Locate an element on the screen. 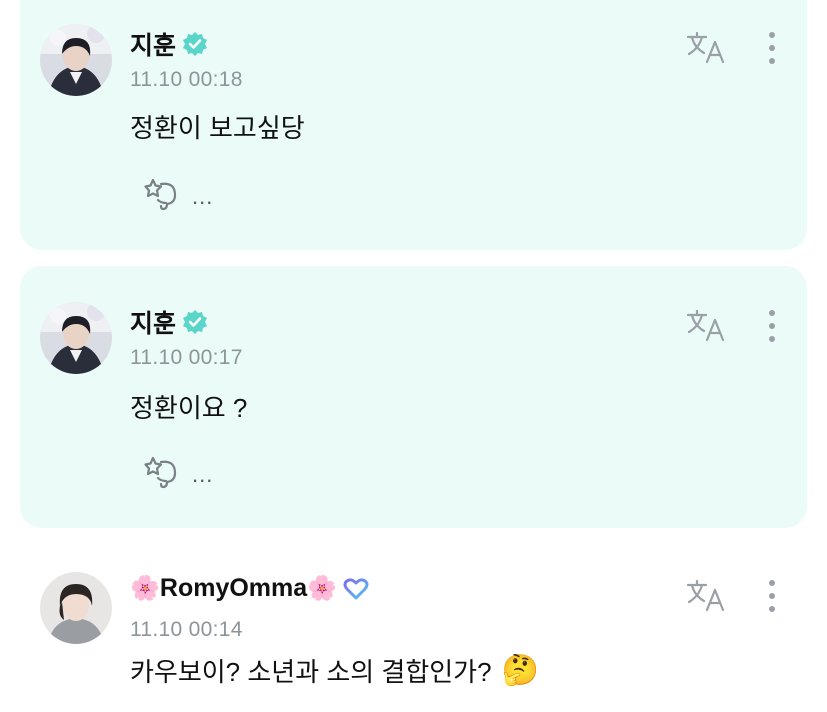 The height and width of the screenshot is (712, 827). post-message-text: 정환이 보고싶당 is located at coordinates (217, 128).